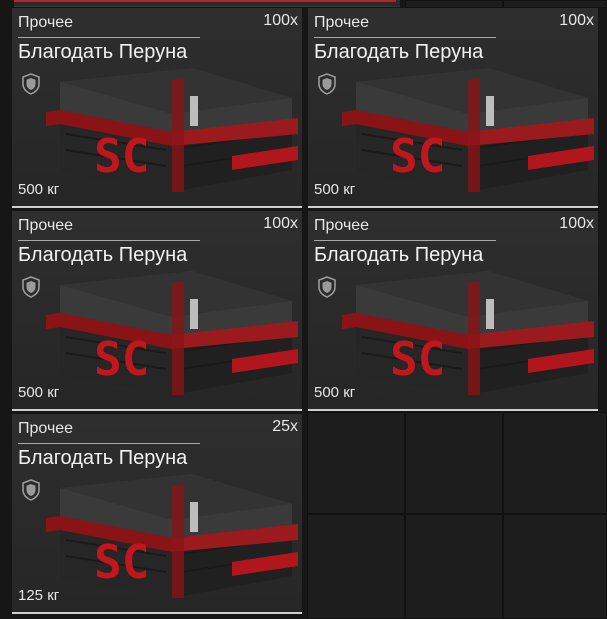 The width and height of the screenshot is (607, 619). I want to click on item-quantity: 25x, so click(285, 426).